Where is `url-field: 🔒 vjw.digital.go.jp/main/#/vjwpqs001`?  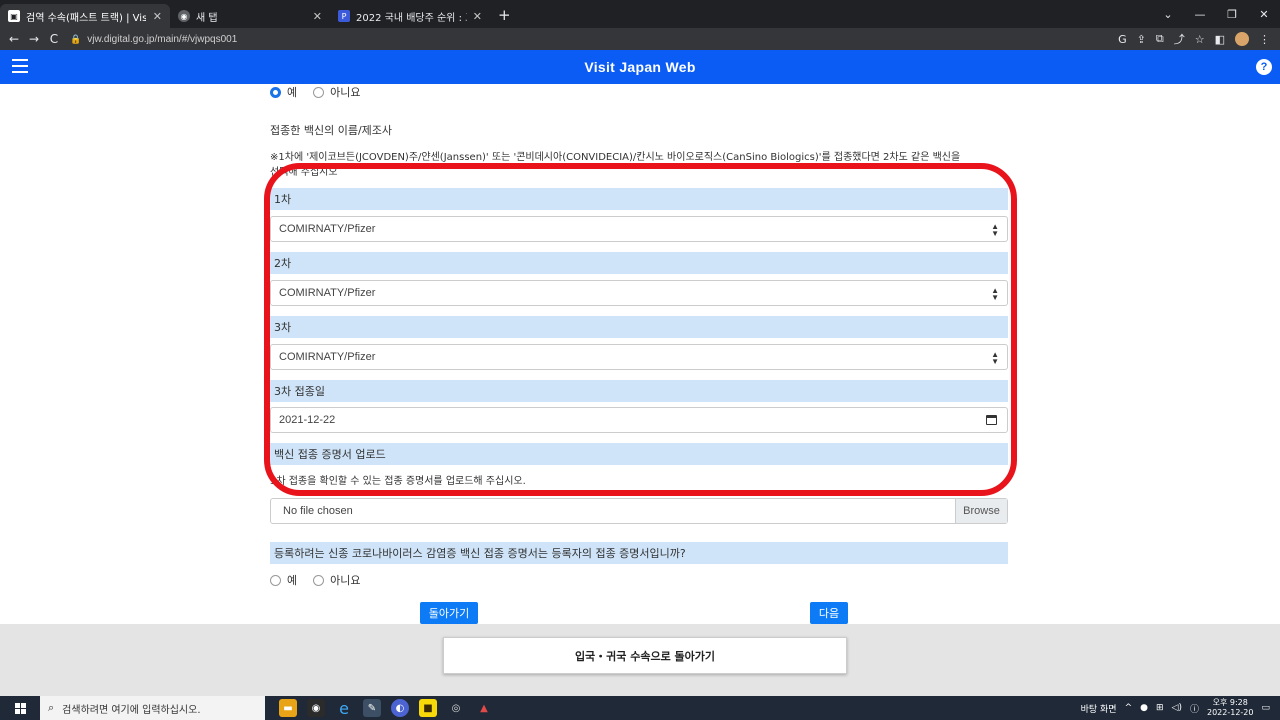 url-field: 🔒 vjw.digital.go.jp/main/#/vjwpqs001 is located at coordinates (153, 39).